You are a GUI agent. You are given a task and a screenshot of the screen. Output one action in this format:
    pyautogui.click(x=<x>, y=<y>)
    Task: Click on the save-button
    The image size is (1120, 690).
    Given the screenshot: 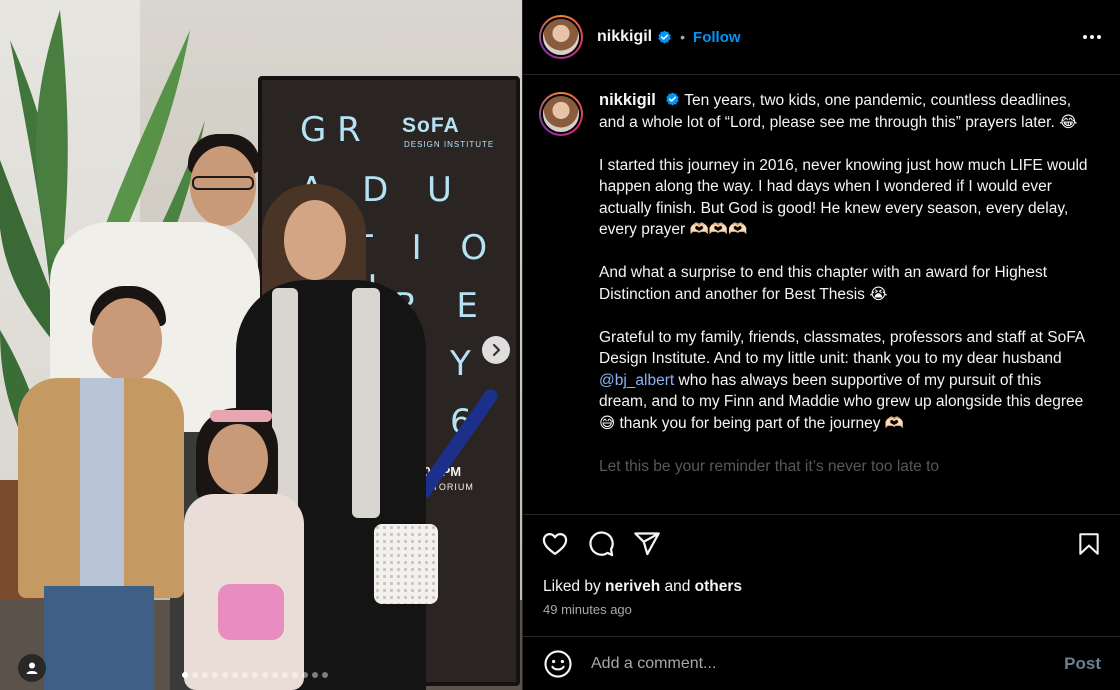 What is the action you would take?
    pyautogui.click(x=1089, y=544)
    